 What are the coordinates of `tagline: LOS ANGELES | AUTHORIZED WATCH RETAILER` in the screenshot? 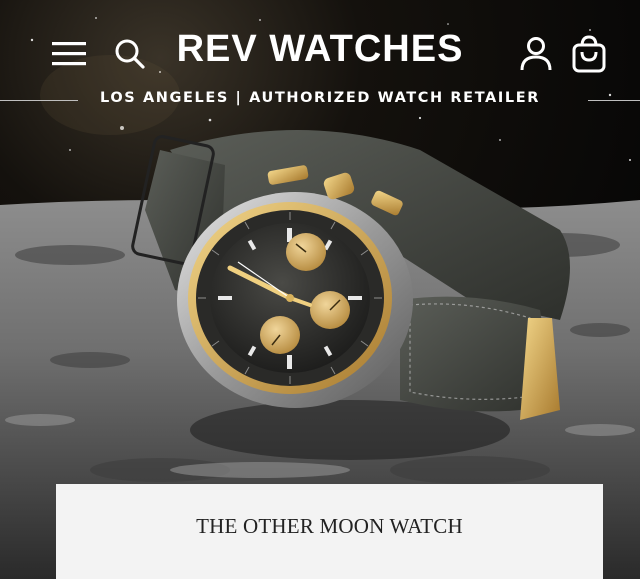 It's located at (320, 98).